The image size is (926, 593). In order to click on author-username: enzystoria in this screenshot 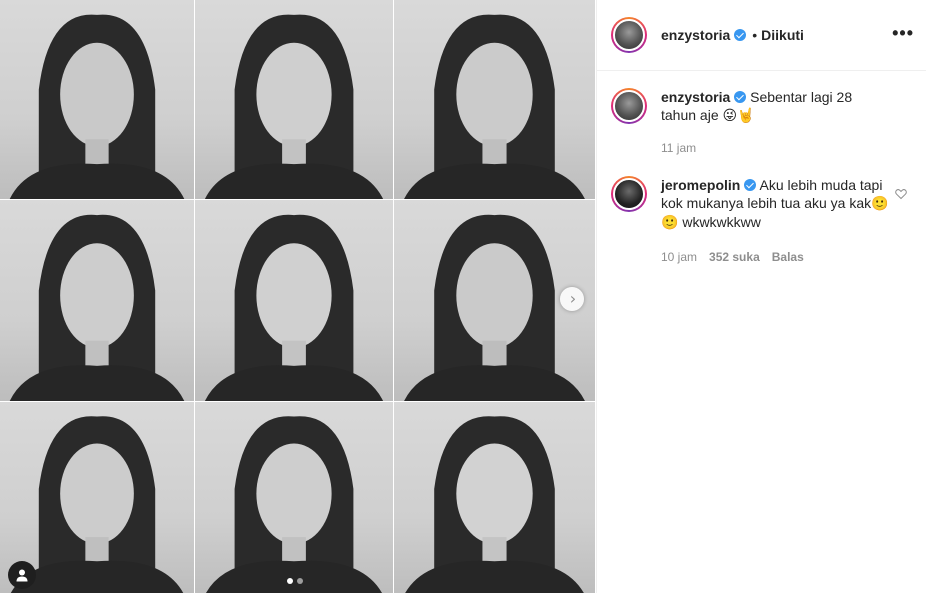, I will do `click(695, 35)`.